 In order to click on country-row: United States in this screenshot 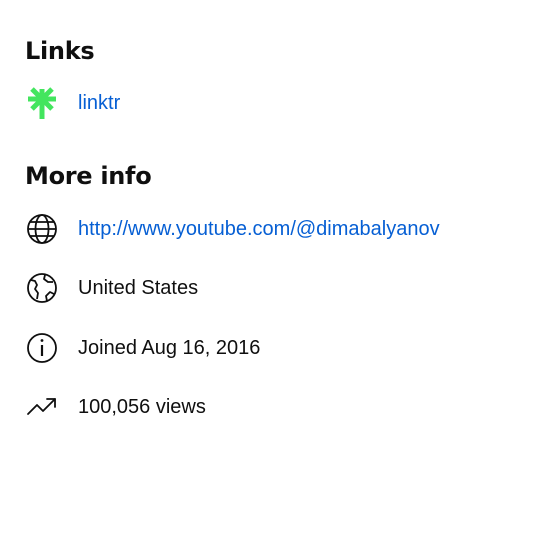, I will do `click(111, 288)`.